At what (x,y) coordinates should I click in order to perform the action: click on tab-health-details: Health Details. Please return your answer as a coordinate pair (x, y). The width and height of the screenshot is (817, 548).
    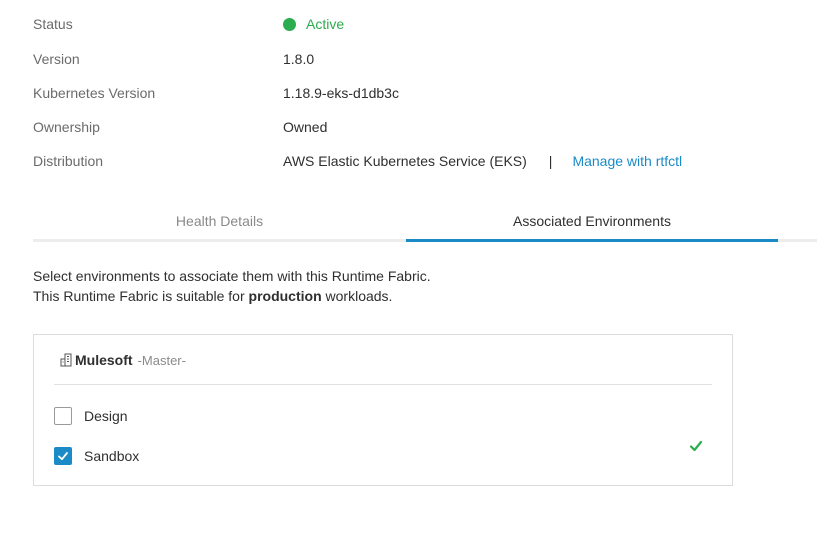
    Looking at the image, I should click on (219, 221).